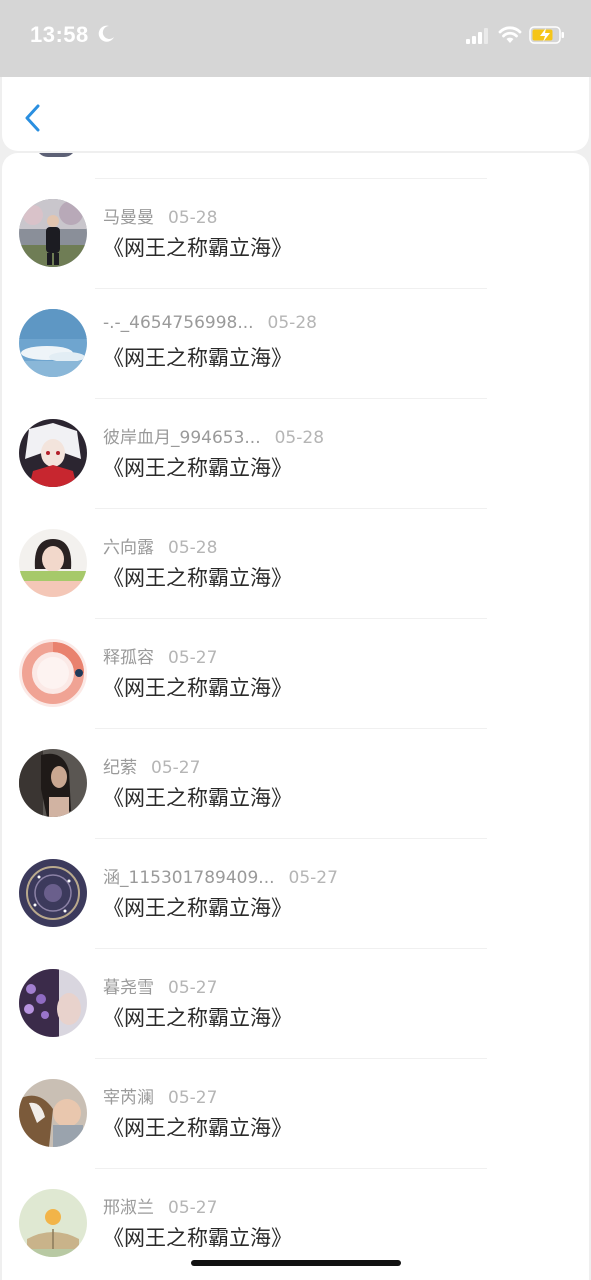 This screenshot has width=591, height=1280. What do you see at coordinates (295, 784) in the screenshot?
I see `list-item: 纪萦 05-27 《网王之称霸立海》` at bounding box center [295, 784].